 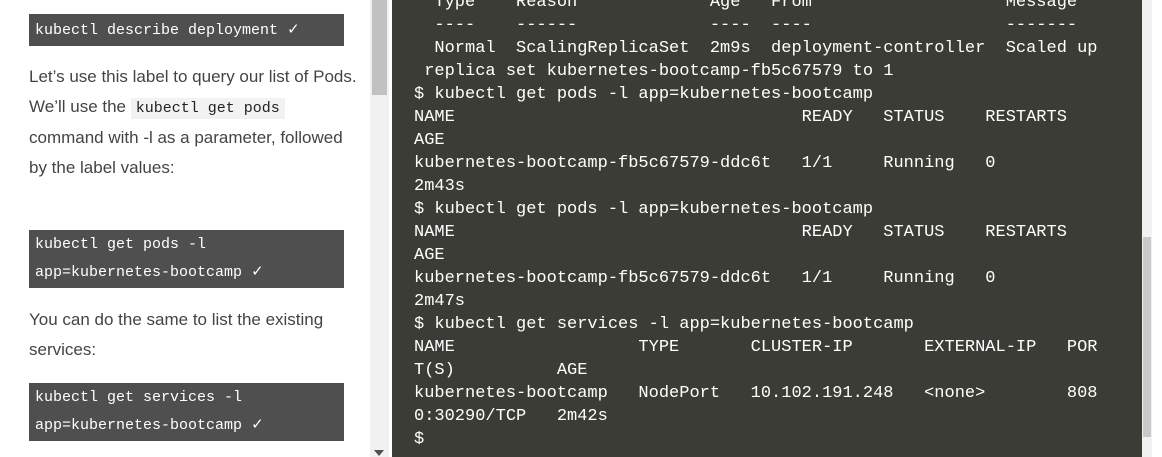 I want to click on command-block-describe-deployment: kubectl describe deployment ✓, so click(x=186, y=30).